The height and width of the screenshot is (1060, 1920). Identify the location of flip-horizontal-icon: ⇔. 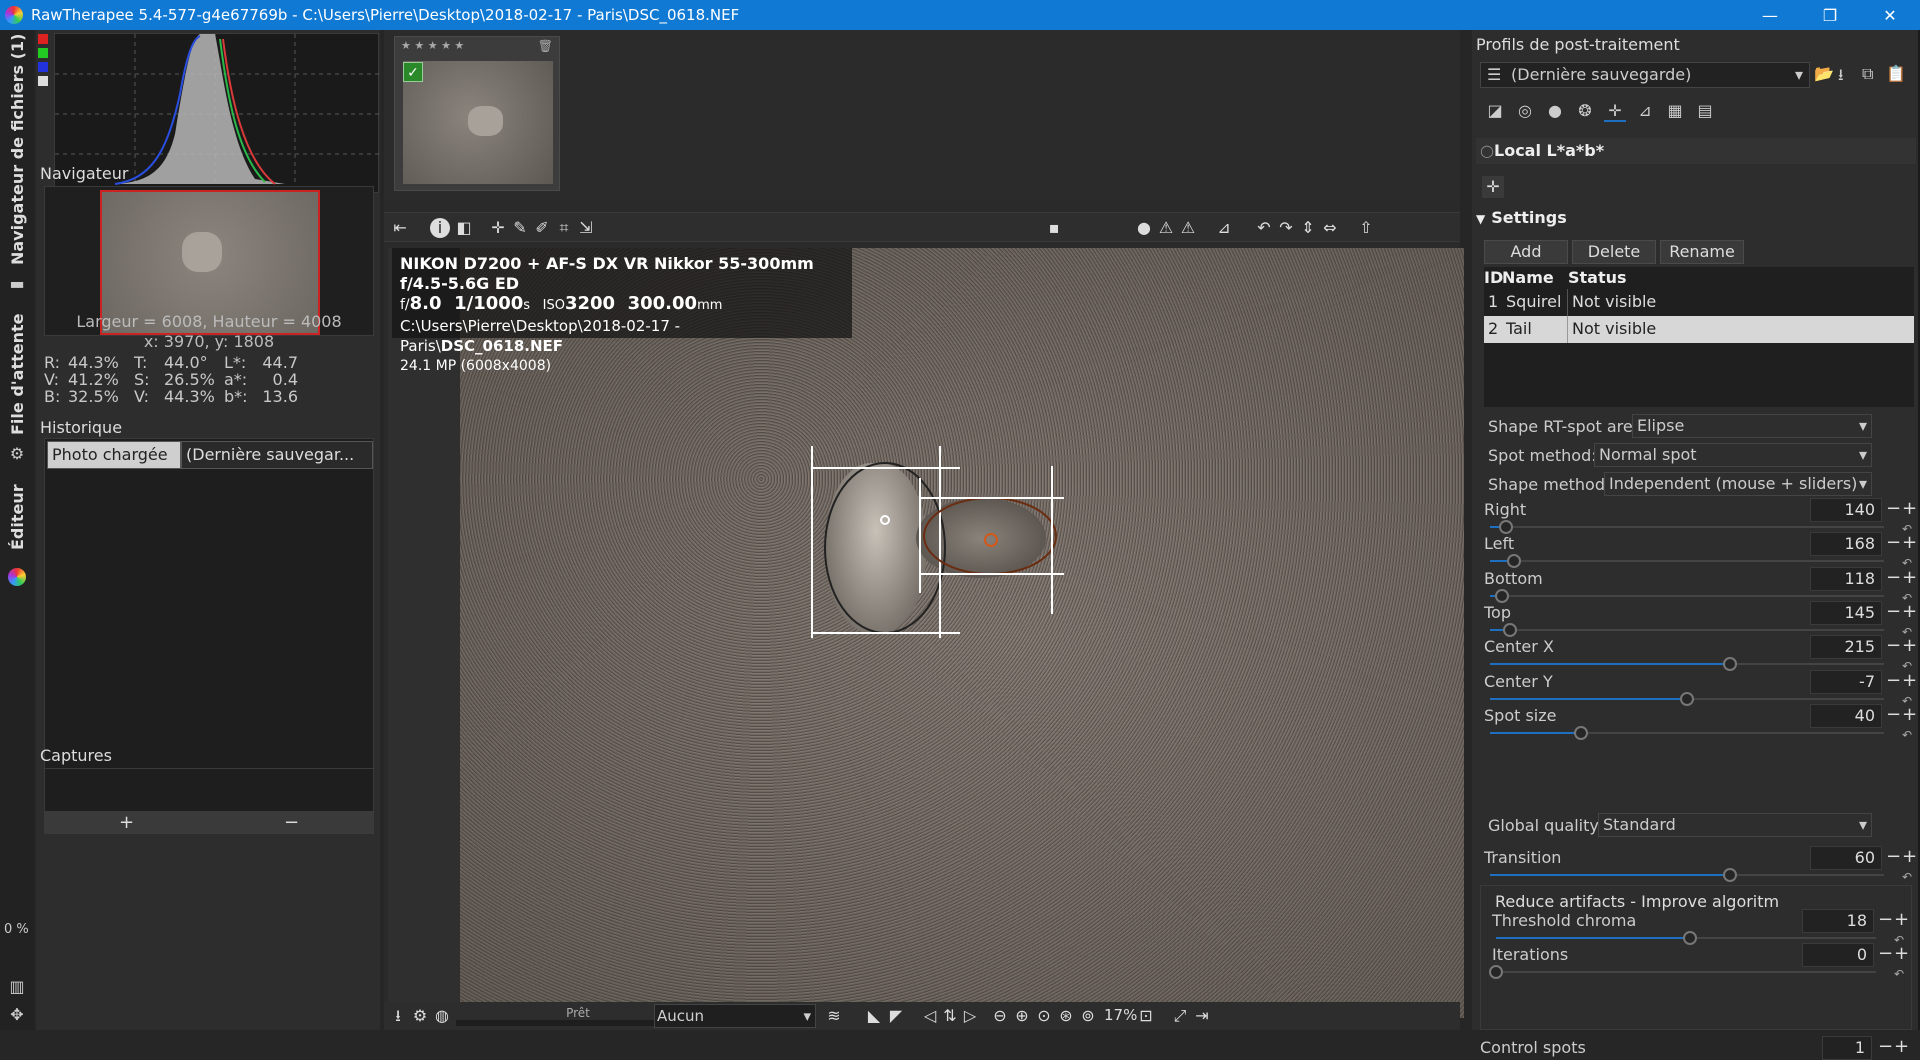
(1330, 228).